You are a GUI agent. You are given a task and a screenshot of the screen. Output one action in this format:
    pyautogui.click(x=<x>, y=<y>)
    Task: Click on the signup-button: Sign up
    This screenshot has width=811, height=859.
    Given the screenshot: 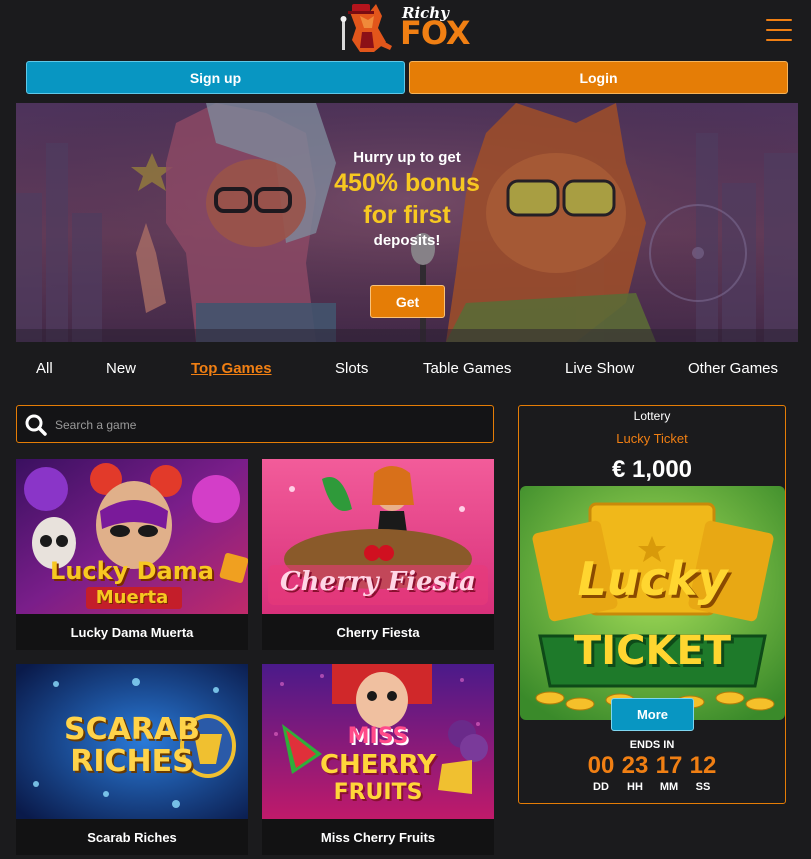 What is the action you would take?
    pyautogui.click(x=215, y=77)
    